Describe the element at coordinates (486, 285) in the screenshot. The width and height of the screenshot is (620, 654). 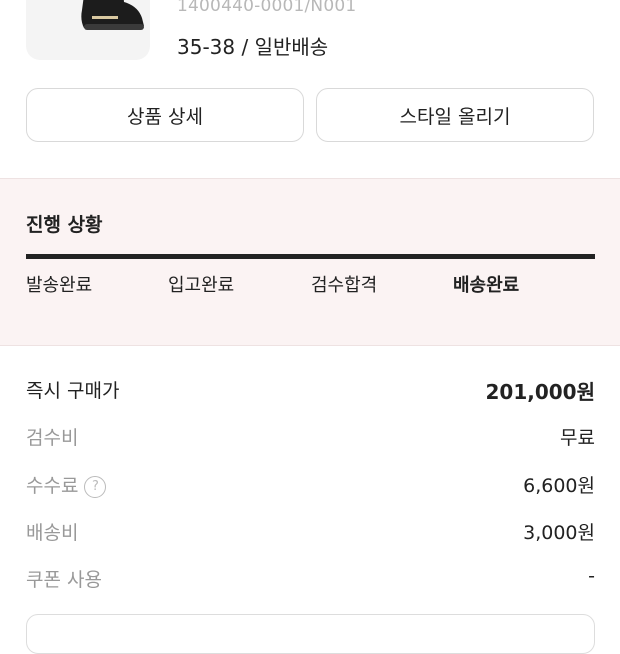
I see `progress-step-delivered: 배송완료` at that location.